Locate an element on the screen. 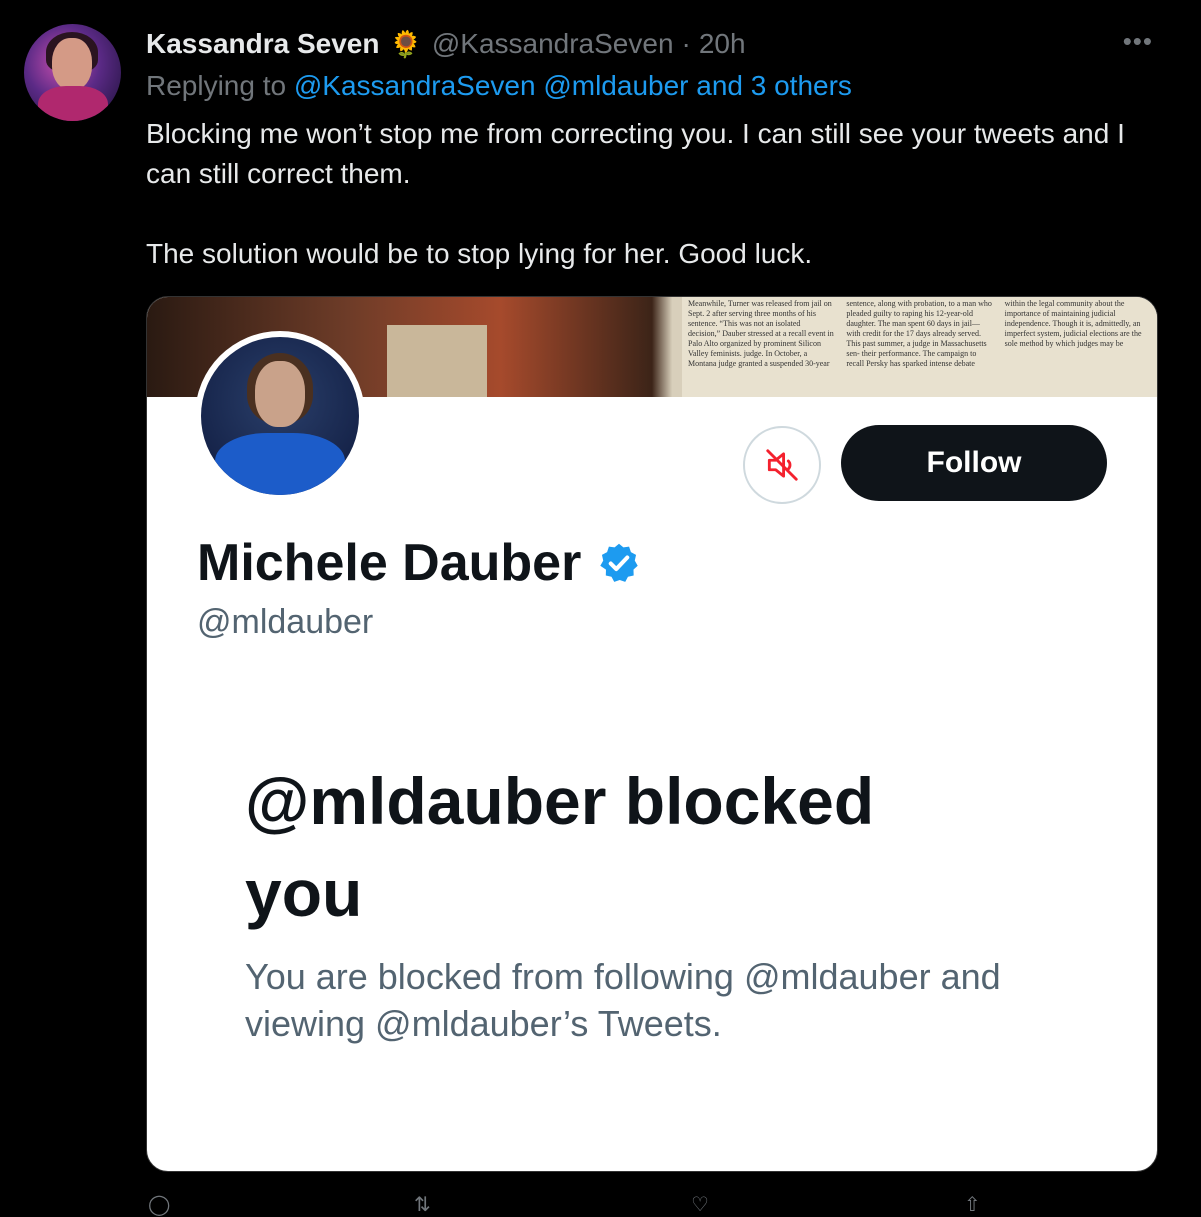 This screenshot has width=1201, height=1217. tweet-actions: ◯ ⇅ ♡ ⇧ is located at coordinates (596, 1204).